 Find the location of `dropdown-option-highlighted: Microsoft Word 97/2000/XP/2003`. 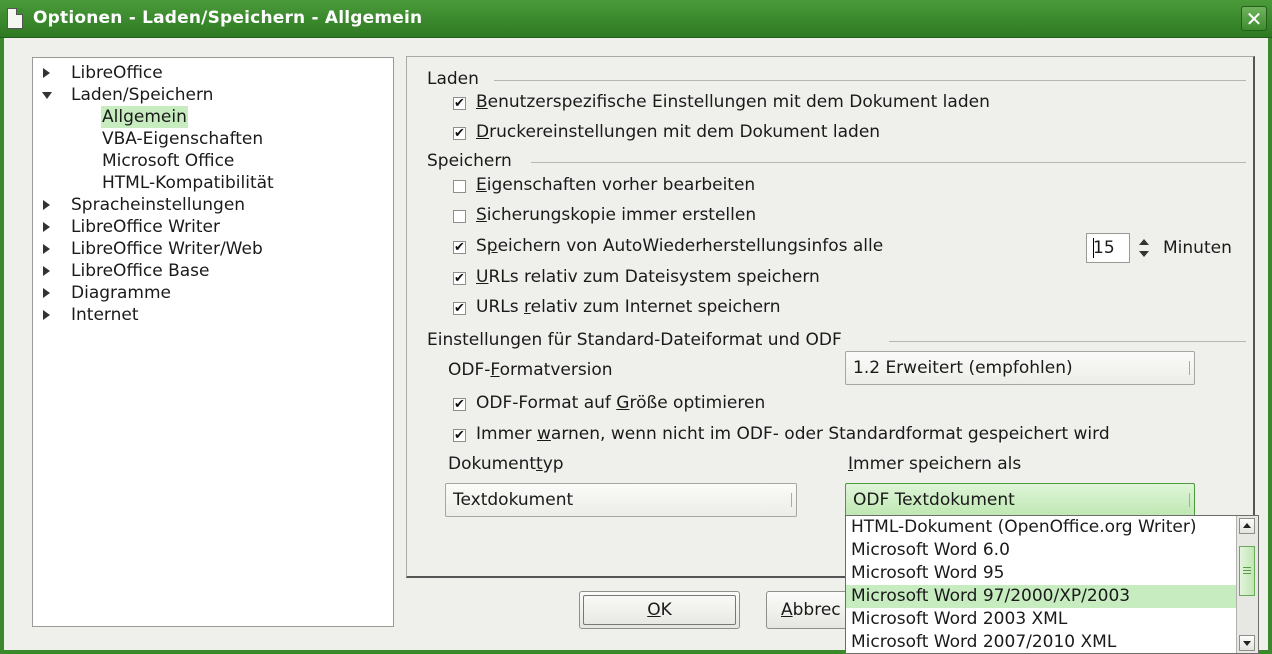

dropdown-option-highlighted: Microsoft Word 97/2000/XP/2003 is located at coordinates (1041, 596).